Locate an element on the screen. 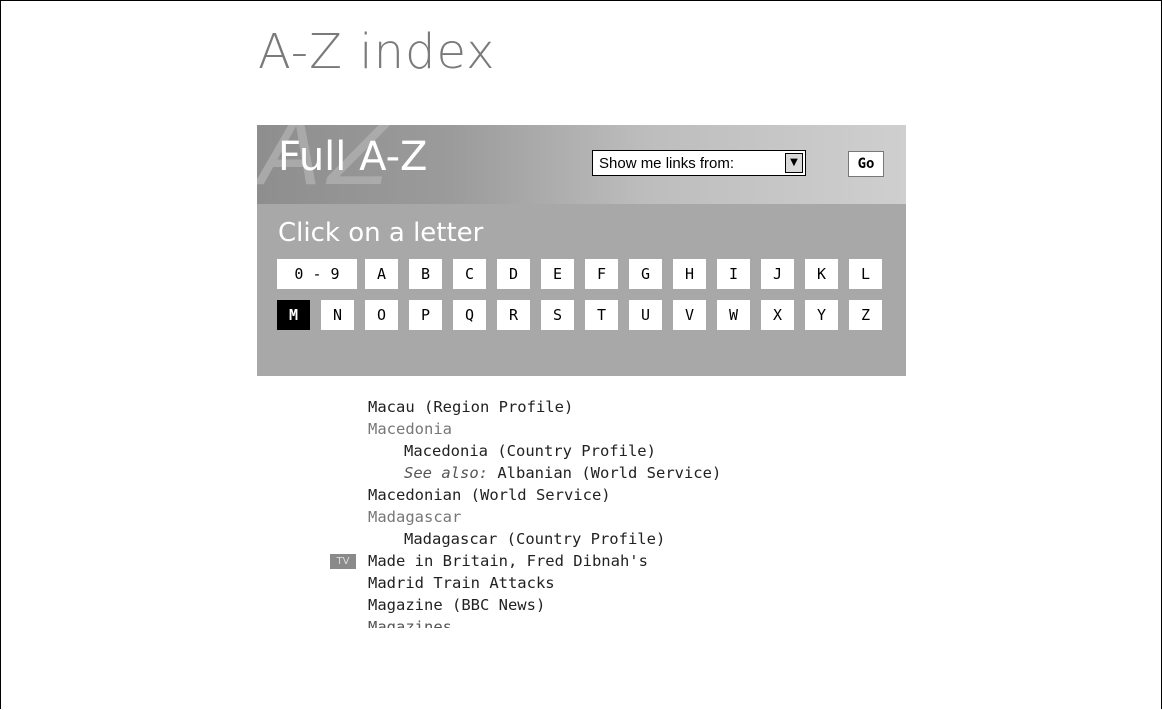  list-item-label: Macau (Region Profile) is located at coordinates (470, 407).